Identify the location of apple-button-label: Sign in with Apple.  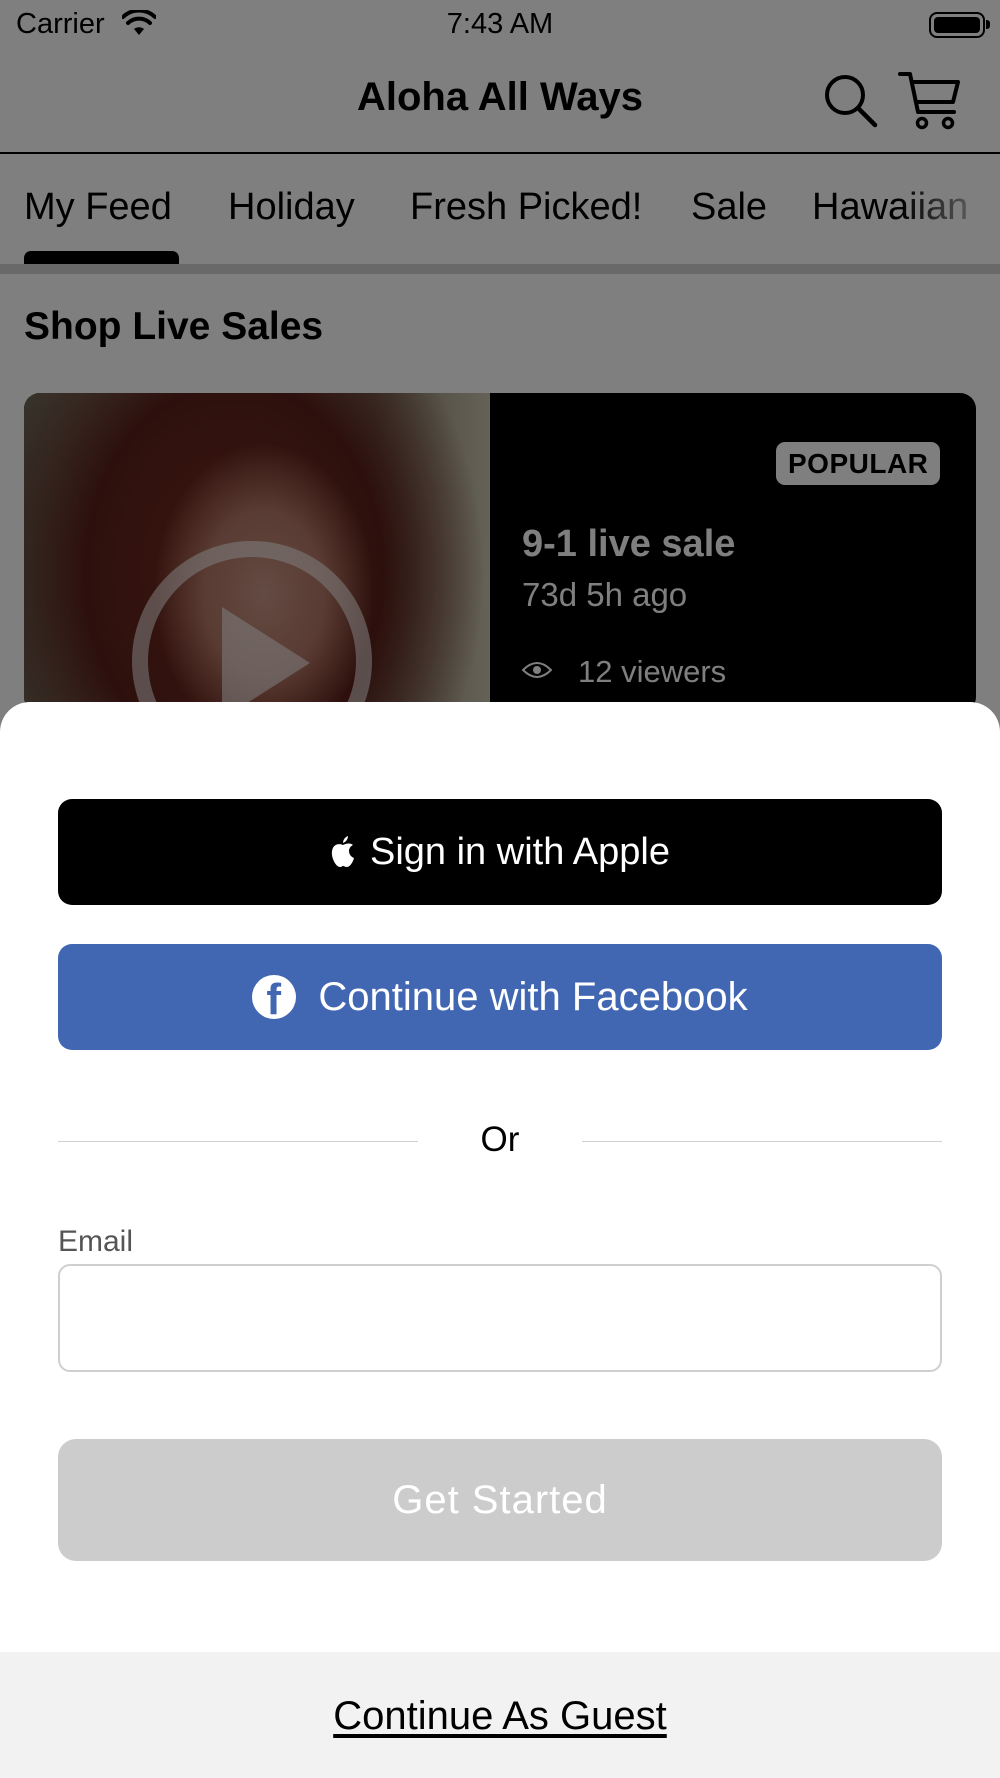
(520, 851).